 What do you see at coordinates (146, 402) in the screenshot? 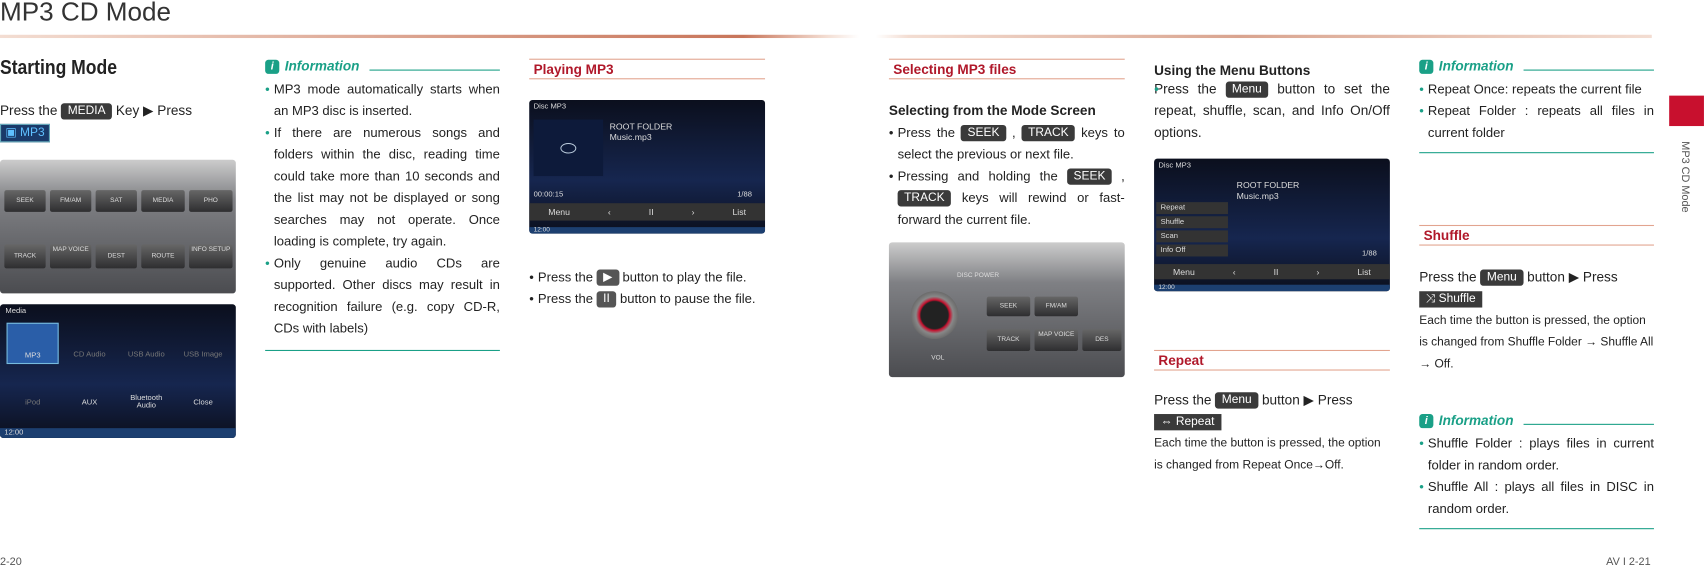
I see `media-item: Bluetooth Audio` at bounding box center [146, 402].